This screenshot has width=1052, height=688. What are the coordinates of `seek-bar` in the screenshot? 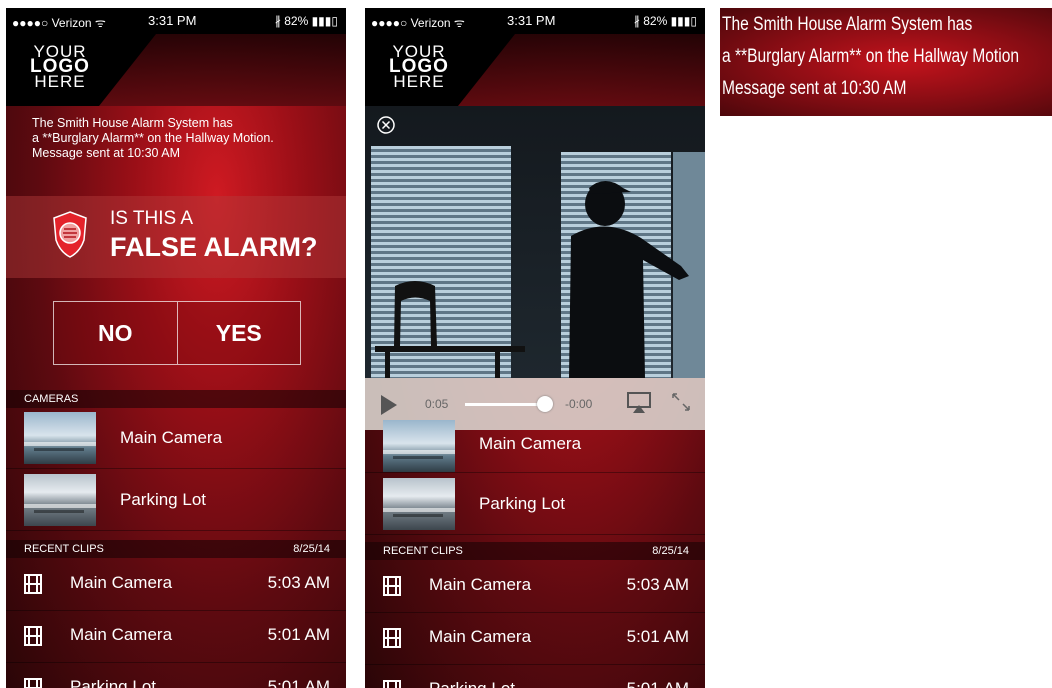 It's located at (505, 404).